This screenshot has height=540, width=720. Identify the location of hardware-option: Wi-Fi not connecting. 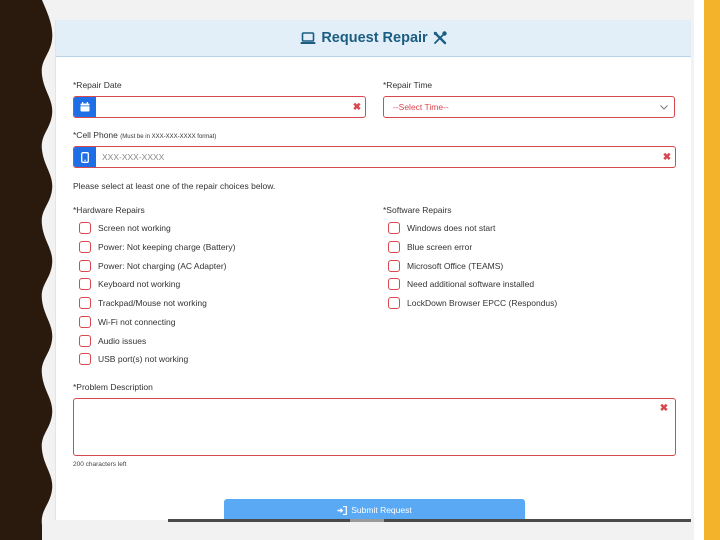
(127, 321).